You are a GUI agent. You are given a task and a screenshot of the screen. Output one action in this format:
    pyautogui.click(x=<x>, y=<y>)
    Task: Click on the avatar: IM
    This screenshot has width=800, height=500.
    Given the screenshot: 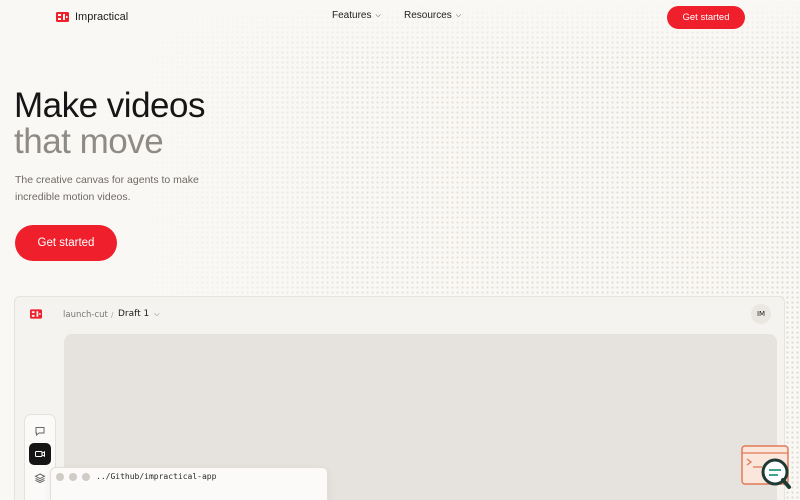 What is the action you would take?
    pyautogui.click(x=761, y=314)
    